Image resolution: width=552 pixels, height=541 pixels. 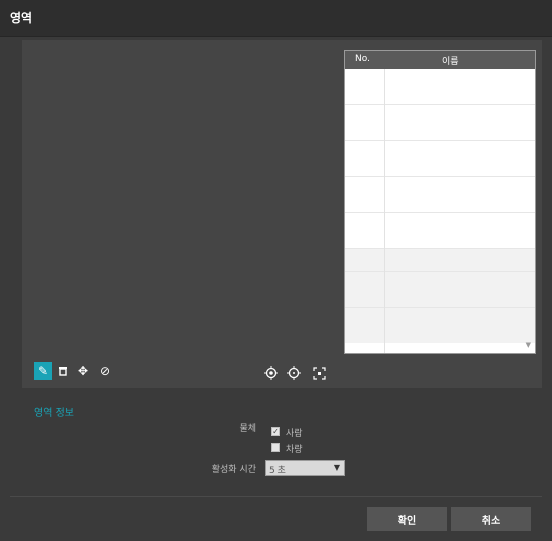 What do you see at coordinates (277, 471) in the screenshot?
I see `activation-time-value: 5 초` at bounding box center [277, 471].